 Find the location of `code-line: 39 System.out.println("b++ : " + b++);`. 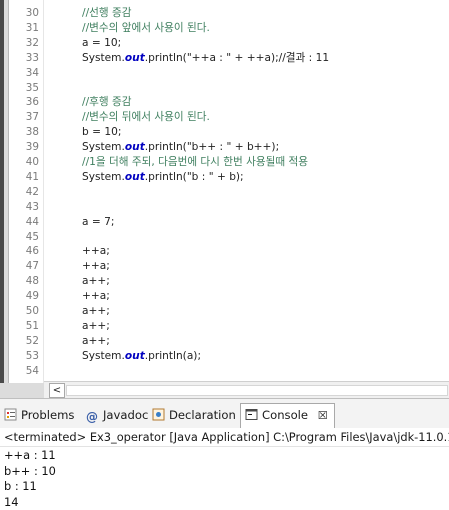

code-line: 39 System.out.println("b++ : " + b++); is located at coordinates (224, 147).